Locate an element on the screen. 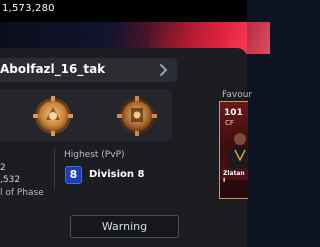 Image resolution: width=320 pixels, height=247 pixels. warning-button: Warning is located at coordinates (124, 226).